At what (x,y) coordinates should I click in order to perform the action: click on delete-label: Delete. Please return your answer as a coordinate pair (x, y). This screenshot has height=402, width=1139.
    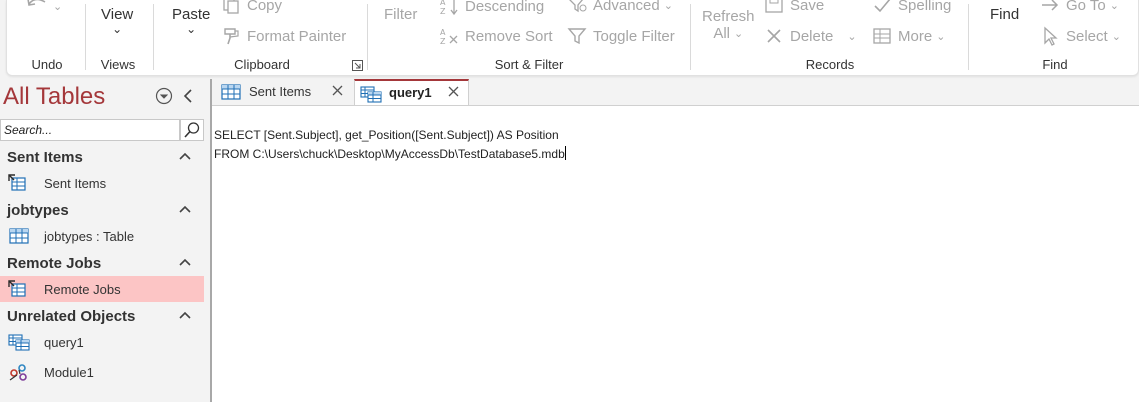
    Looking at the image, I should click on (812, 36).